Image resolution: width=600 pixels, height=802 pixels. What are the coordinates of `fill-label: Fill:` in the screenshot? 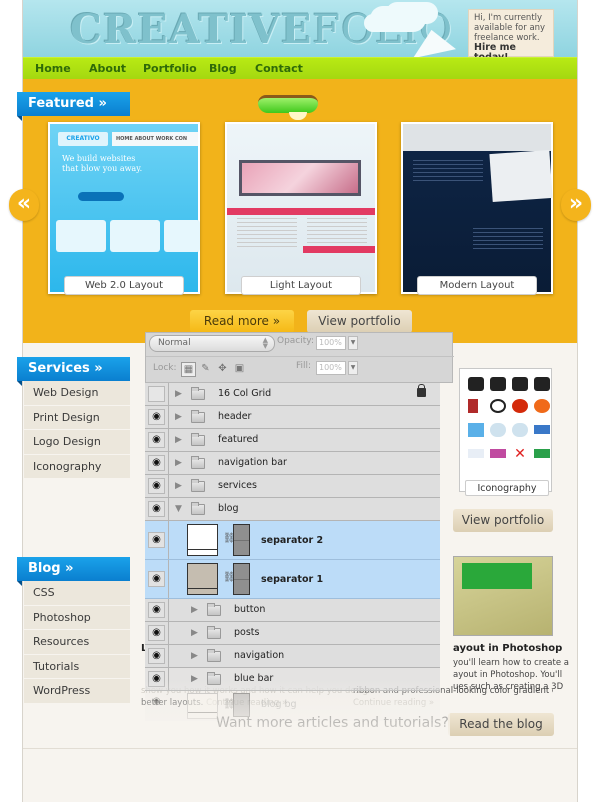 It's located at (304, 366).